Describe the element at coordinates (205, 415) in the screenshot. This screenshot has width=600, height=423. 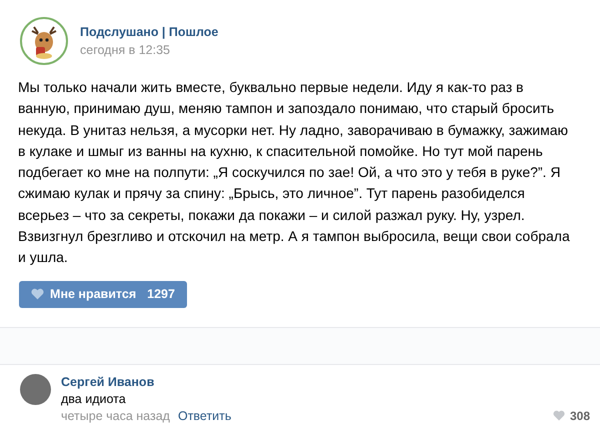
I see `reply-link: Ответить` at that location.